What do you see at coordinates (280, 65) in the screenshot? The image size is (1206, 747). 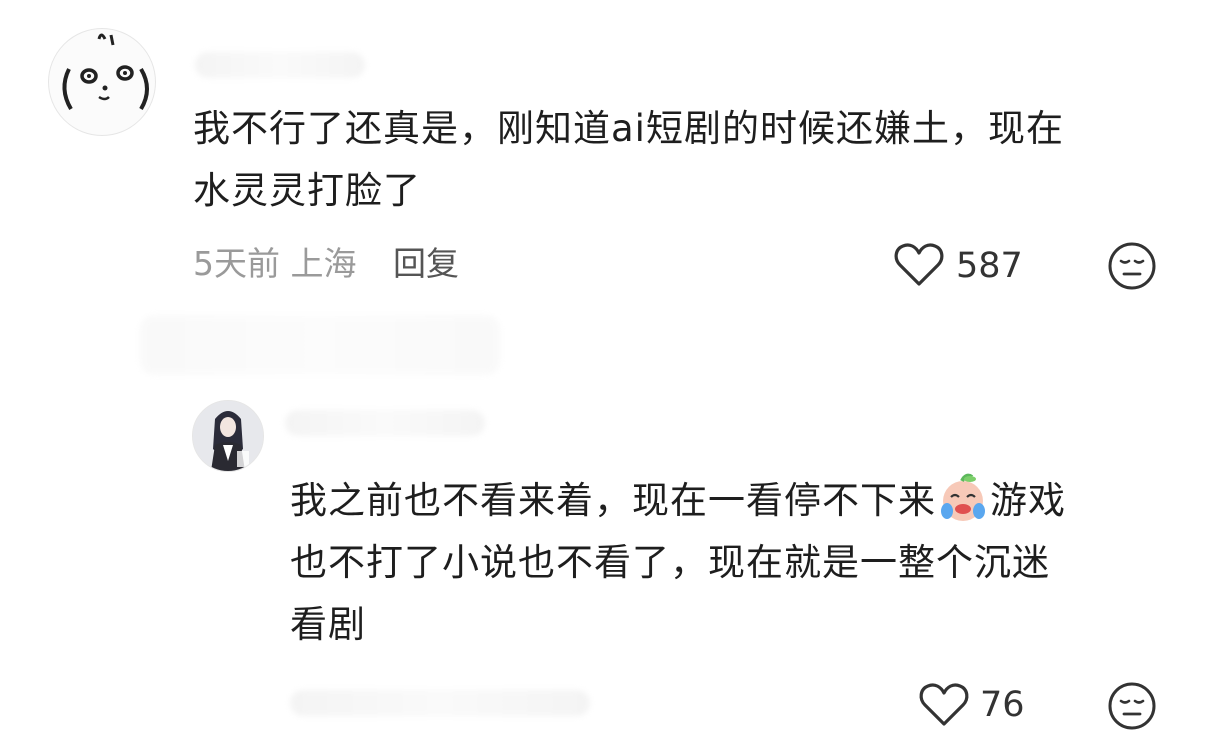 I see `username-redacted` at bounding box center [280, 65].